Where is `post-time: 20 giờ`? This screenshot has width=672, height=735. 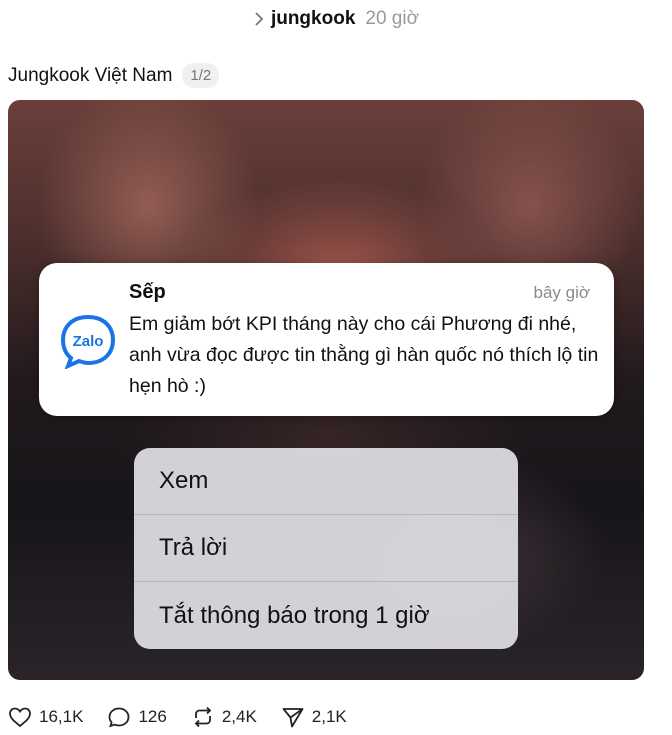
post-time: 20 giờ is located at coordinates (392, 18).